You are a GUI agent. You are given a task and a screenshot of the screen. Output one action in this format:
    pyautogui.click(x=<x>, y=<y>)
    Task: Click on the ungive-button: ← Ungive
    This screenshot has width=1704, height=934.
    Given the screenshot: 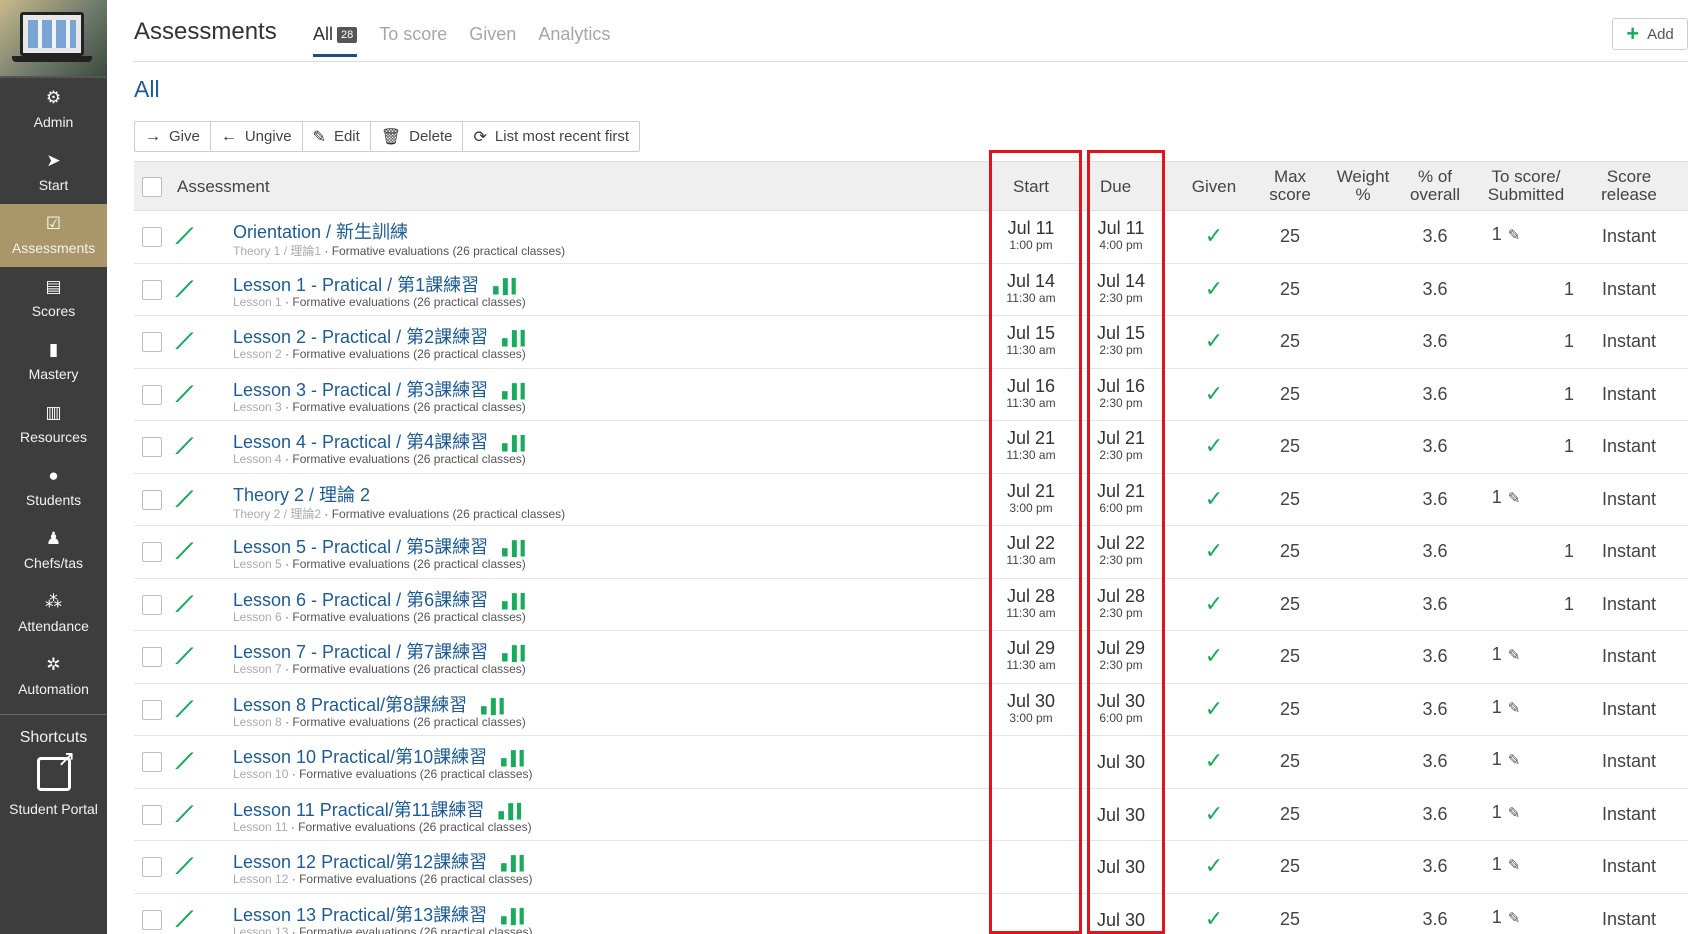 What is the action you would take?
    pyautogui.click(x=257, y=136)
    